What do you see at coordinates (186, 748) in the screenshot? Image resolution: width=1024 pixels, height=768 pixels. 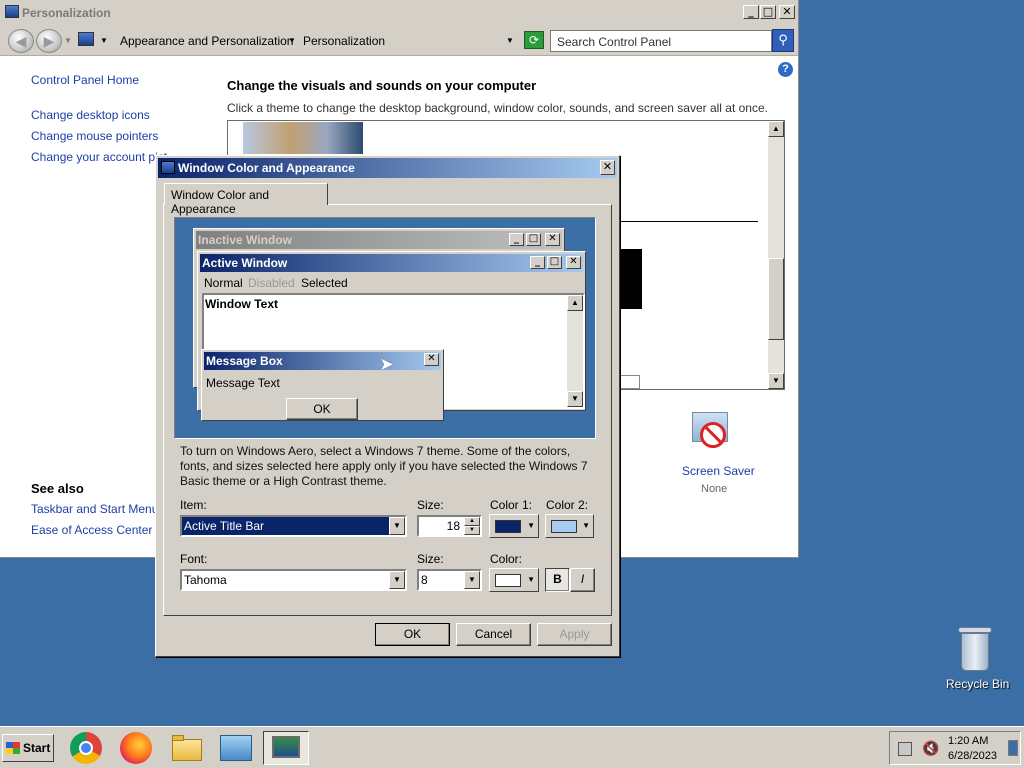 I see `explorer-icon` at bounding box center [186, 748].